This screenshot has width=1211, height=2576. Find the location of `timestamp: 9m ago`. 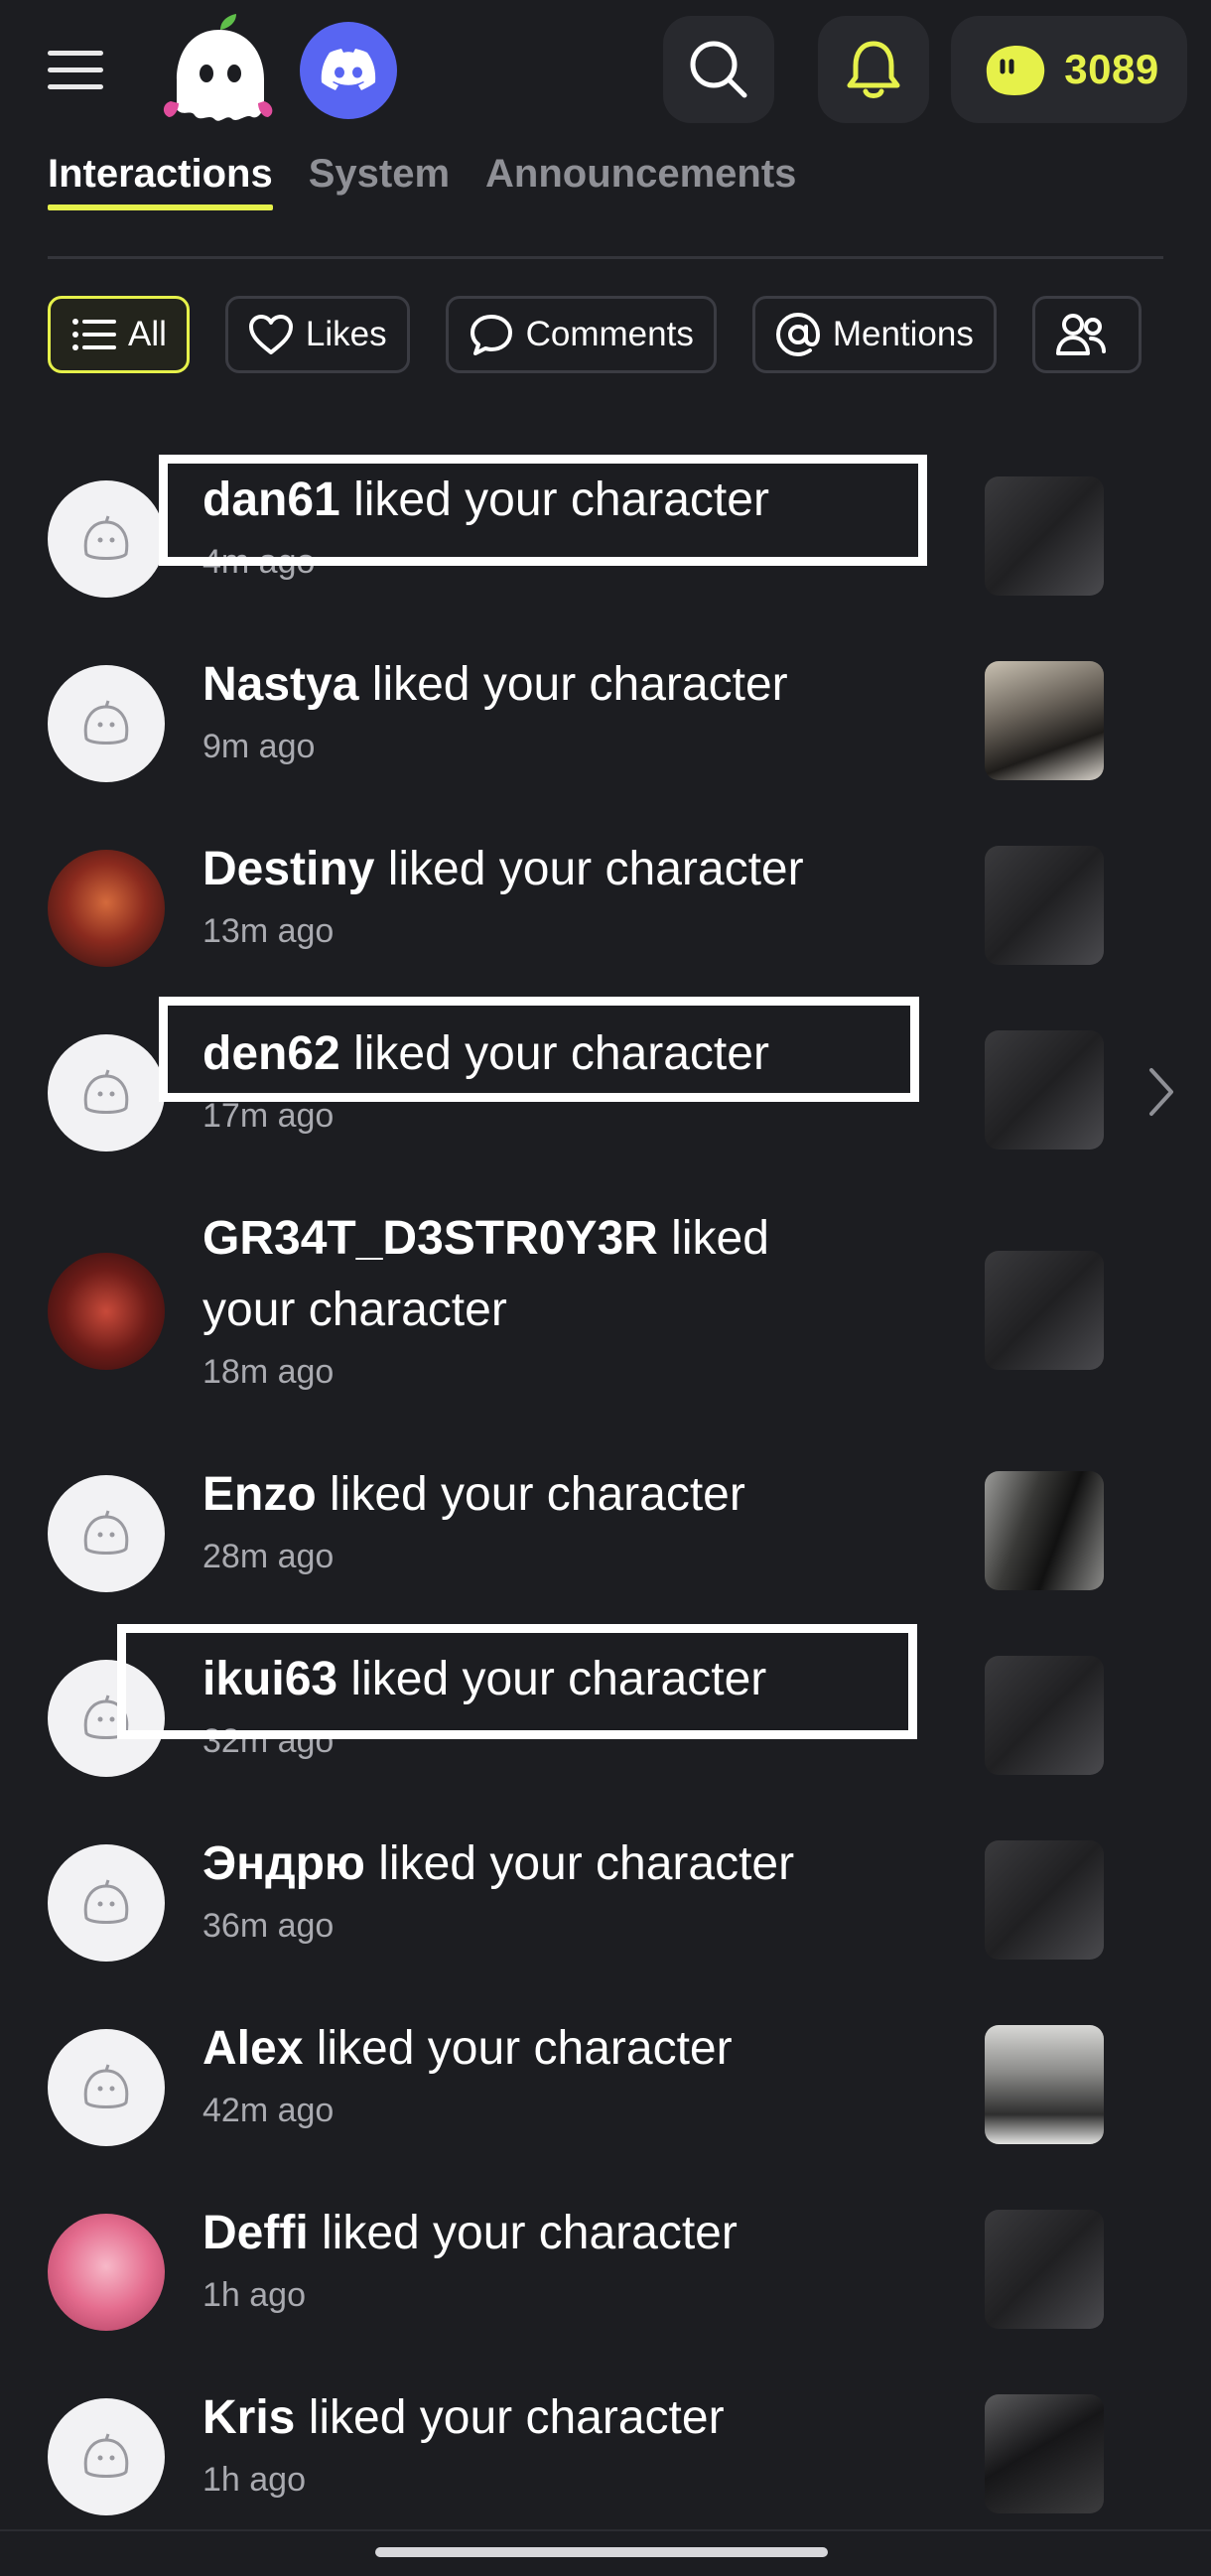

timestamp: 9m ago is located at coordinates (259, 746).